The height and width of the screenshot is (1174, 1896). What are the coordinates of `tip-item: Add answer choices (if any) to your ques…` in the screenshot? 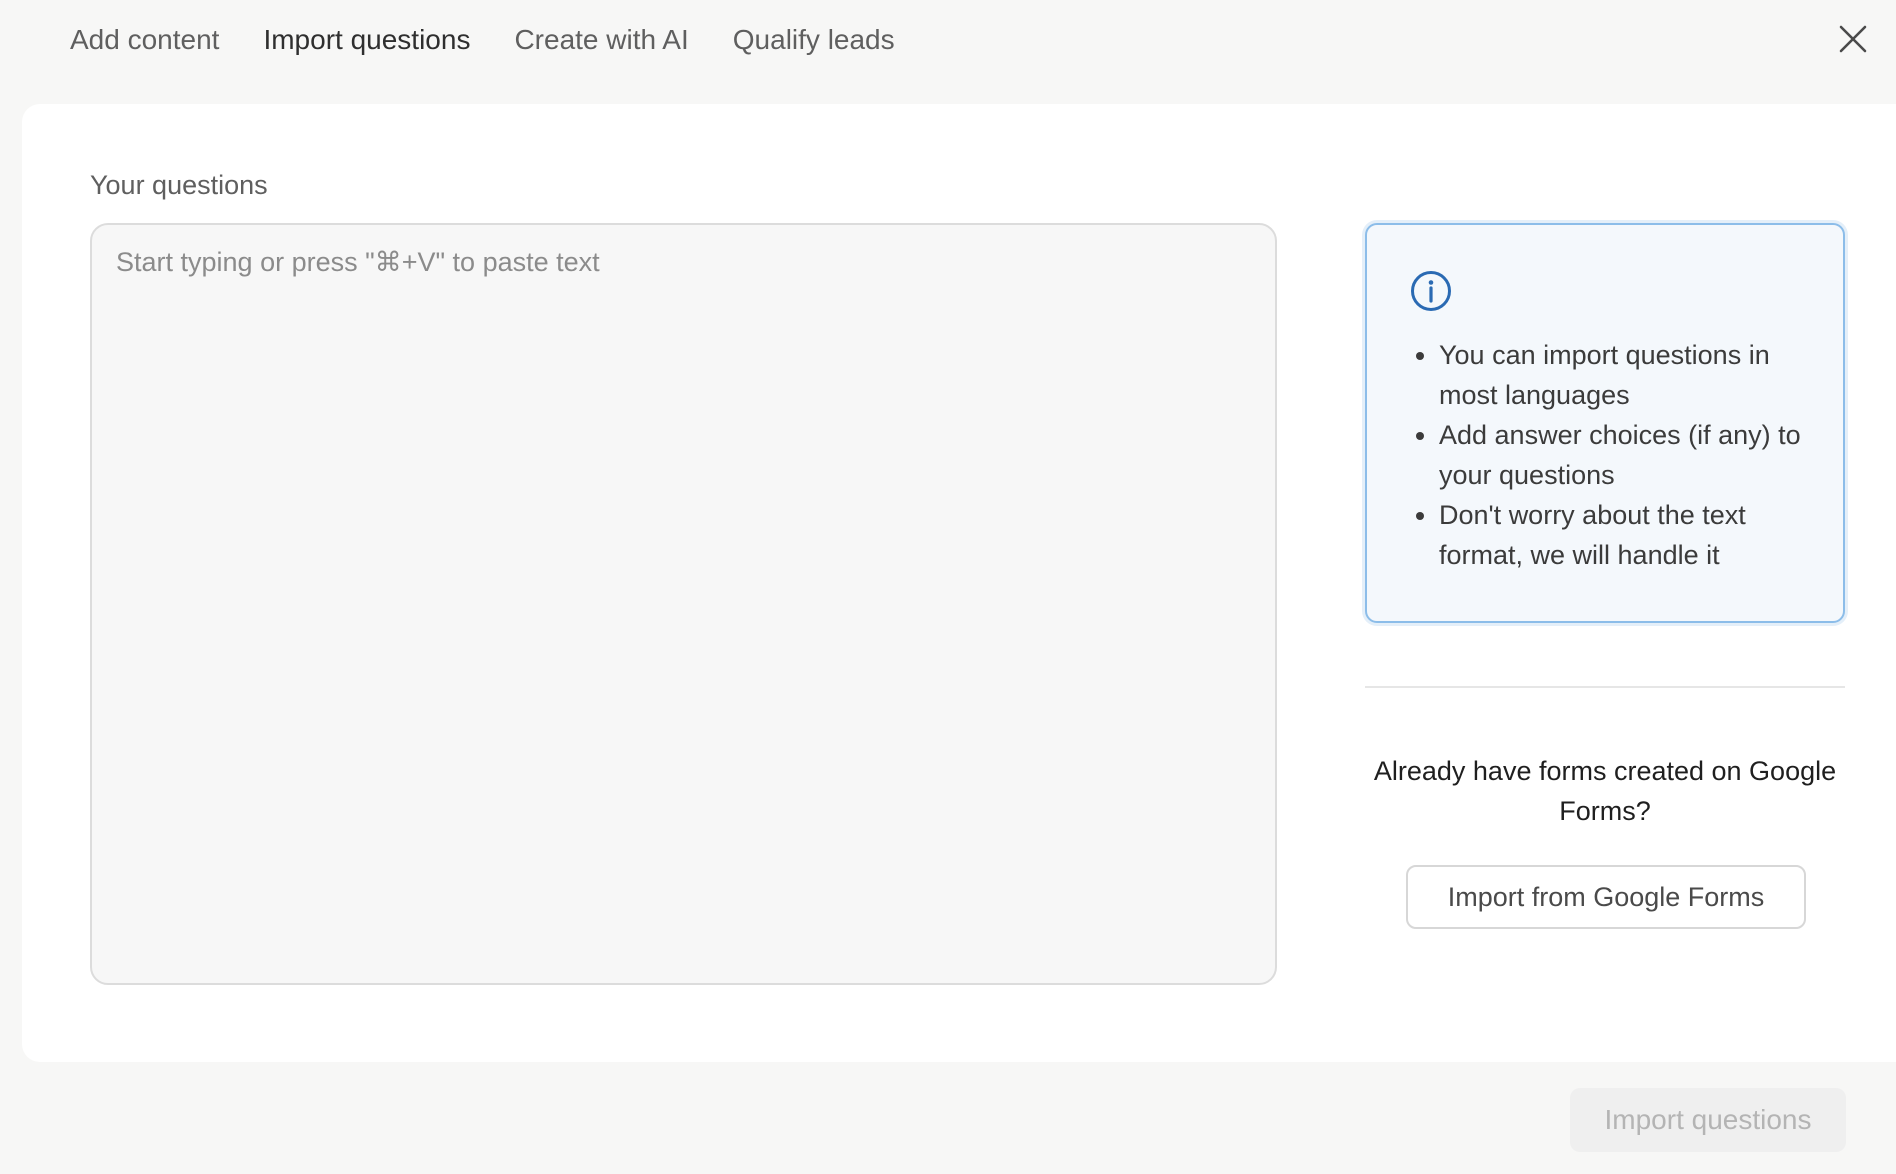 It's located at (1626, 455).